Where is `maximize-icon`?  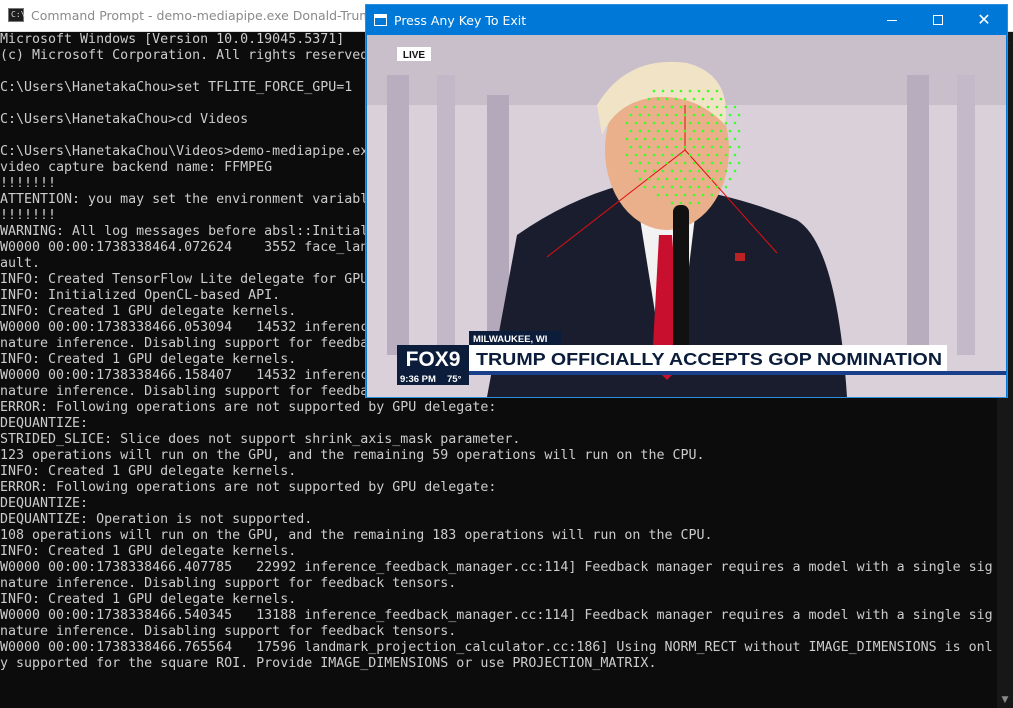
maximize-icon is located at coordinates (938, 20).